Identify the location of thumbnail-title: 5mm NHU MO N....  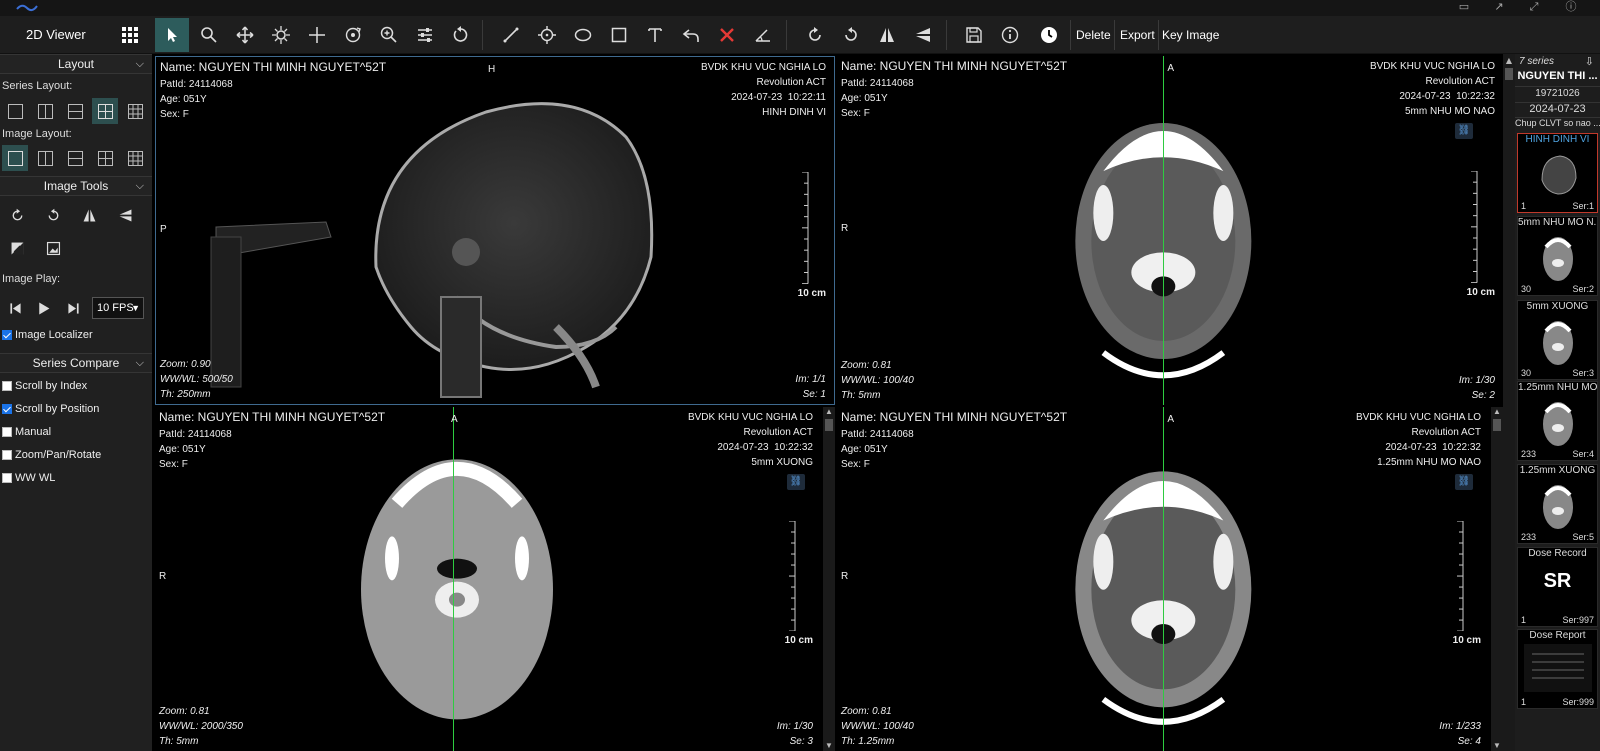
(1557, 222).